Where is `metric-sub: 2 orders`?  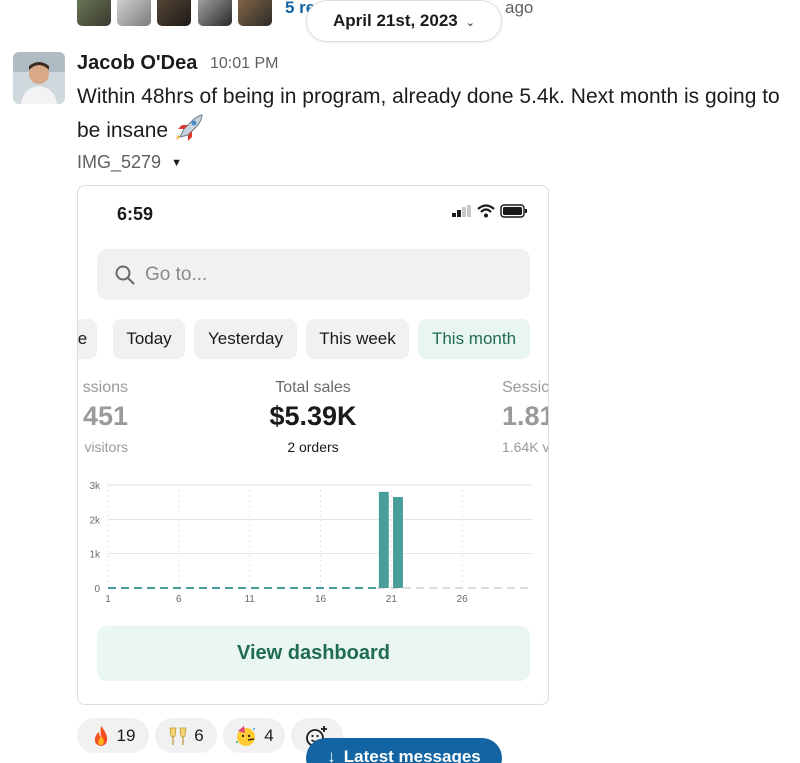
metric-sub: 2 orders is located at coordinates (313, 447).